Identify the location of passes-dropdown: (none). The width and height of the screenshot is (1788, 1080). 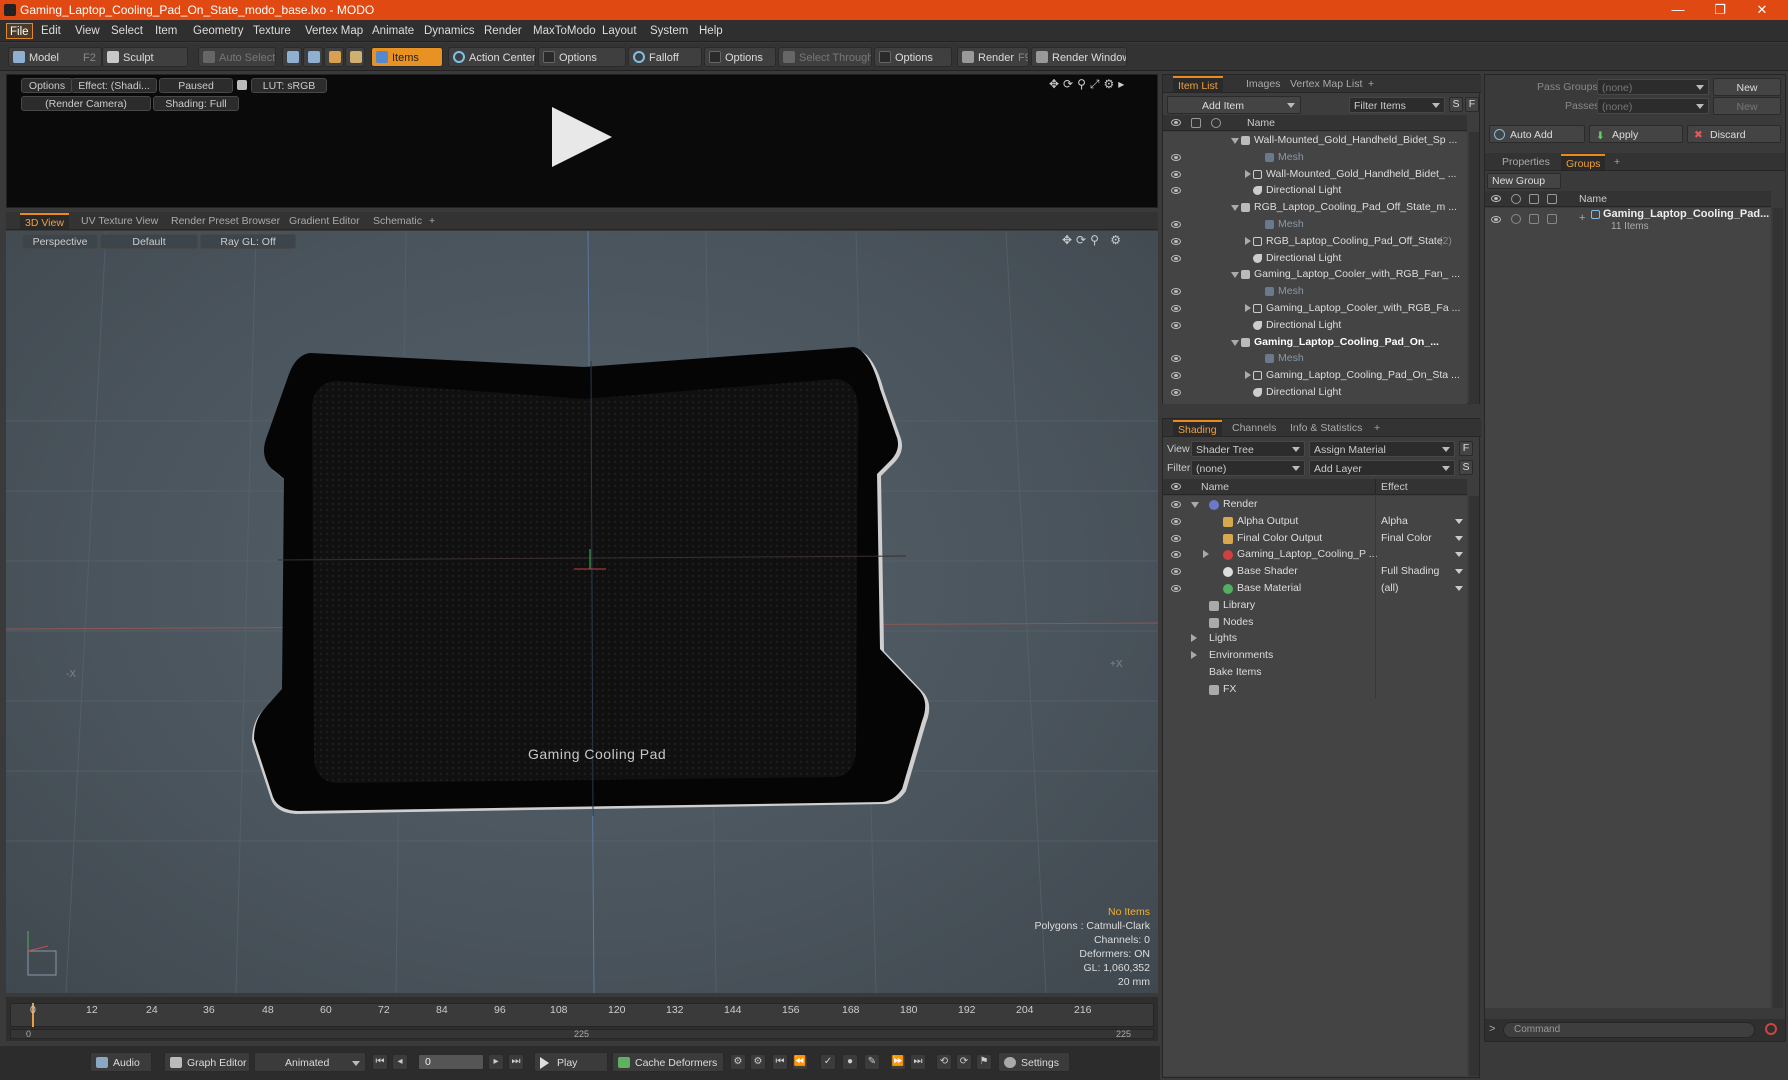
(1653, 106).